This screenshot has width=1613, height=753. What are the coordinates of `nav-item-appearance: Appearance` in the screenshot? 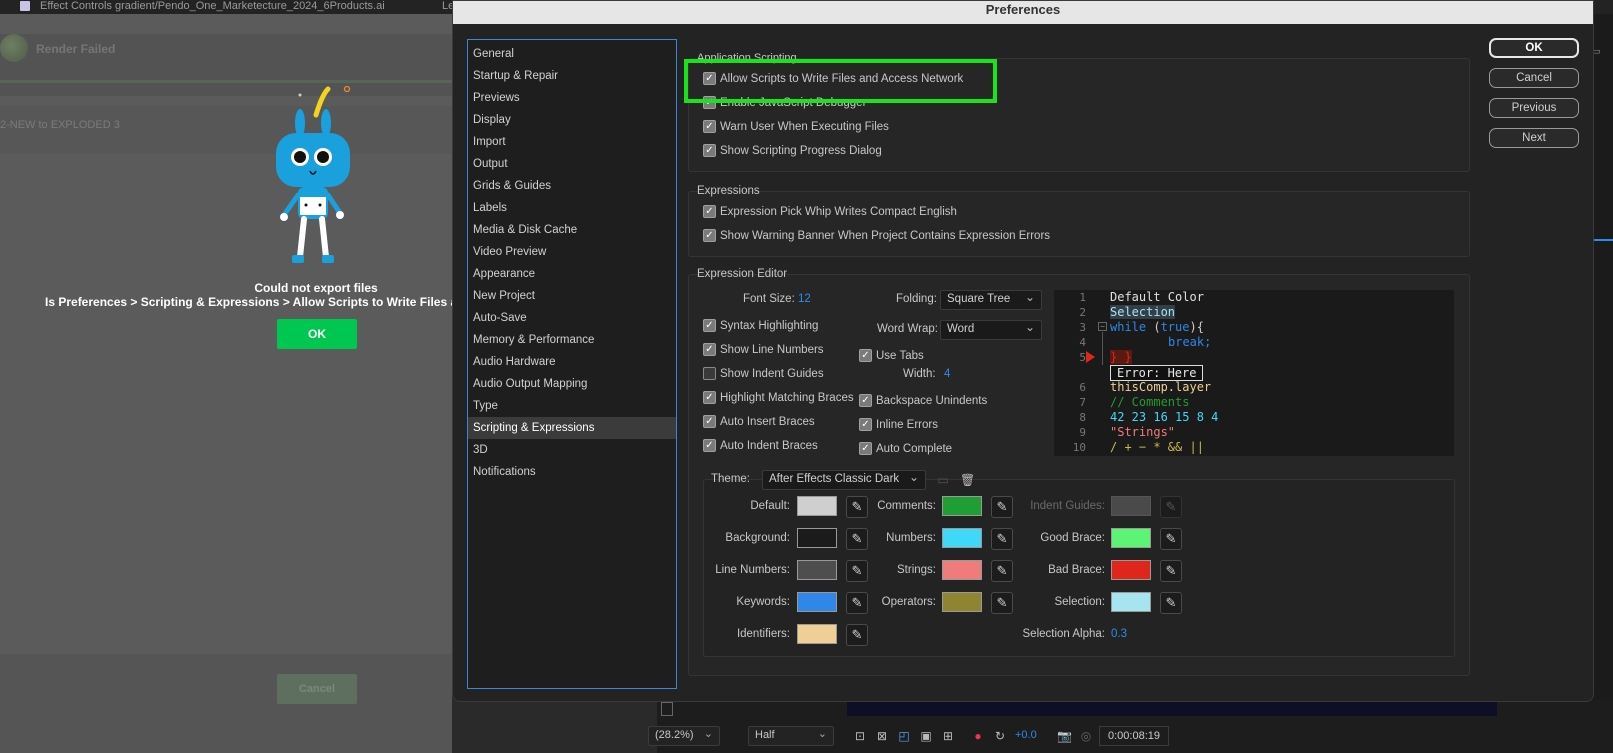 It's located at (572, 274).